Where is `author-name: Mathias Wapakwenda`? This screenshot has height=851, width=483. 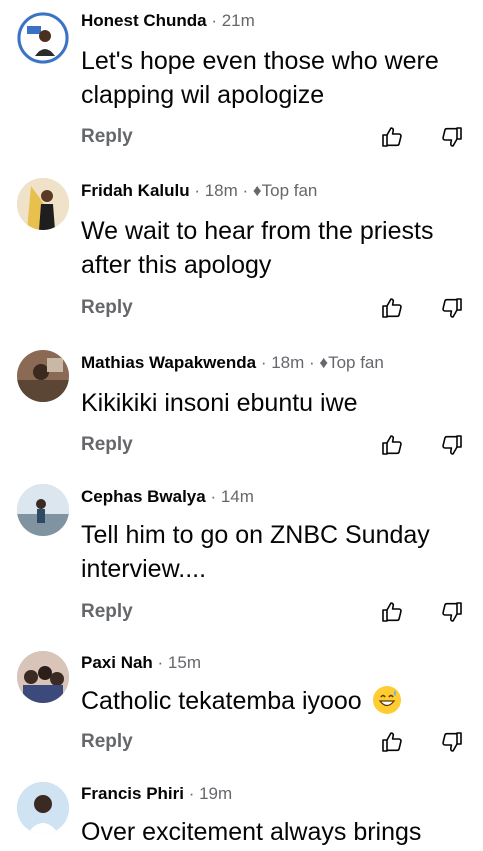 author-name: Mathias Wapakwenda is located at coordinates (168, 362).